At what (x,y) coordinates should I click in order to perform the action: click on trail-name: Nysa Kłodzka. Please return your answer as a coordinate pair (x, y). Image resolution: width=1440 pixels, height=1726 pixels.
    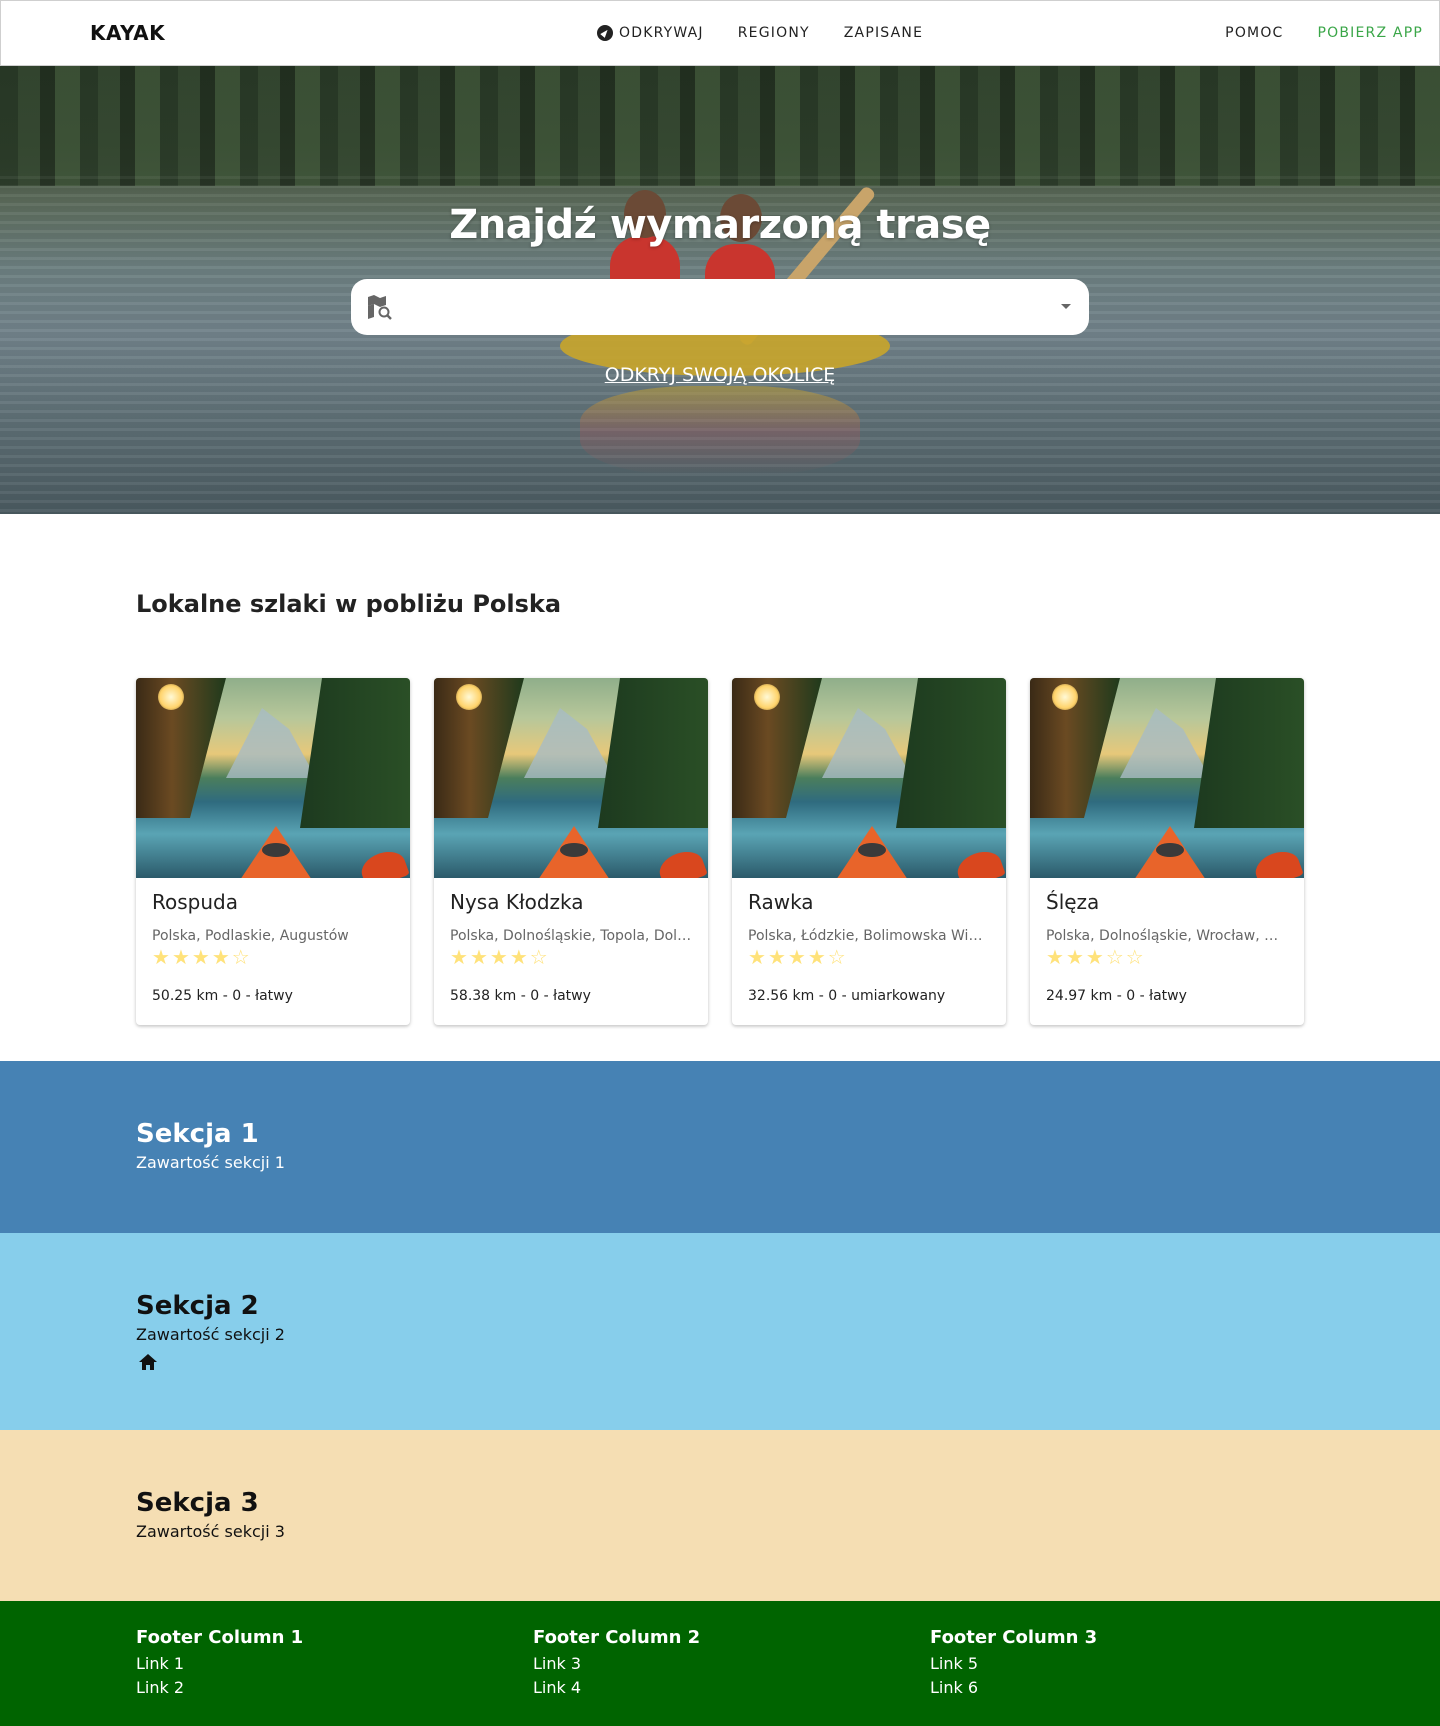
    Looking at the image, I should click on (517, 902).